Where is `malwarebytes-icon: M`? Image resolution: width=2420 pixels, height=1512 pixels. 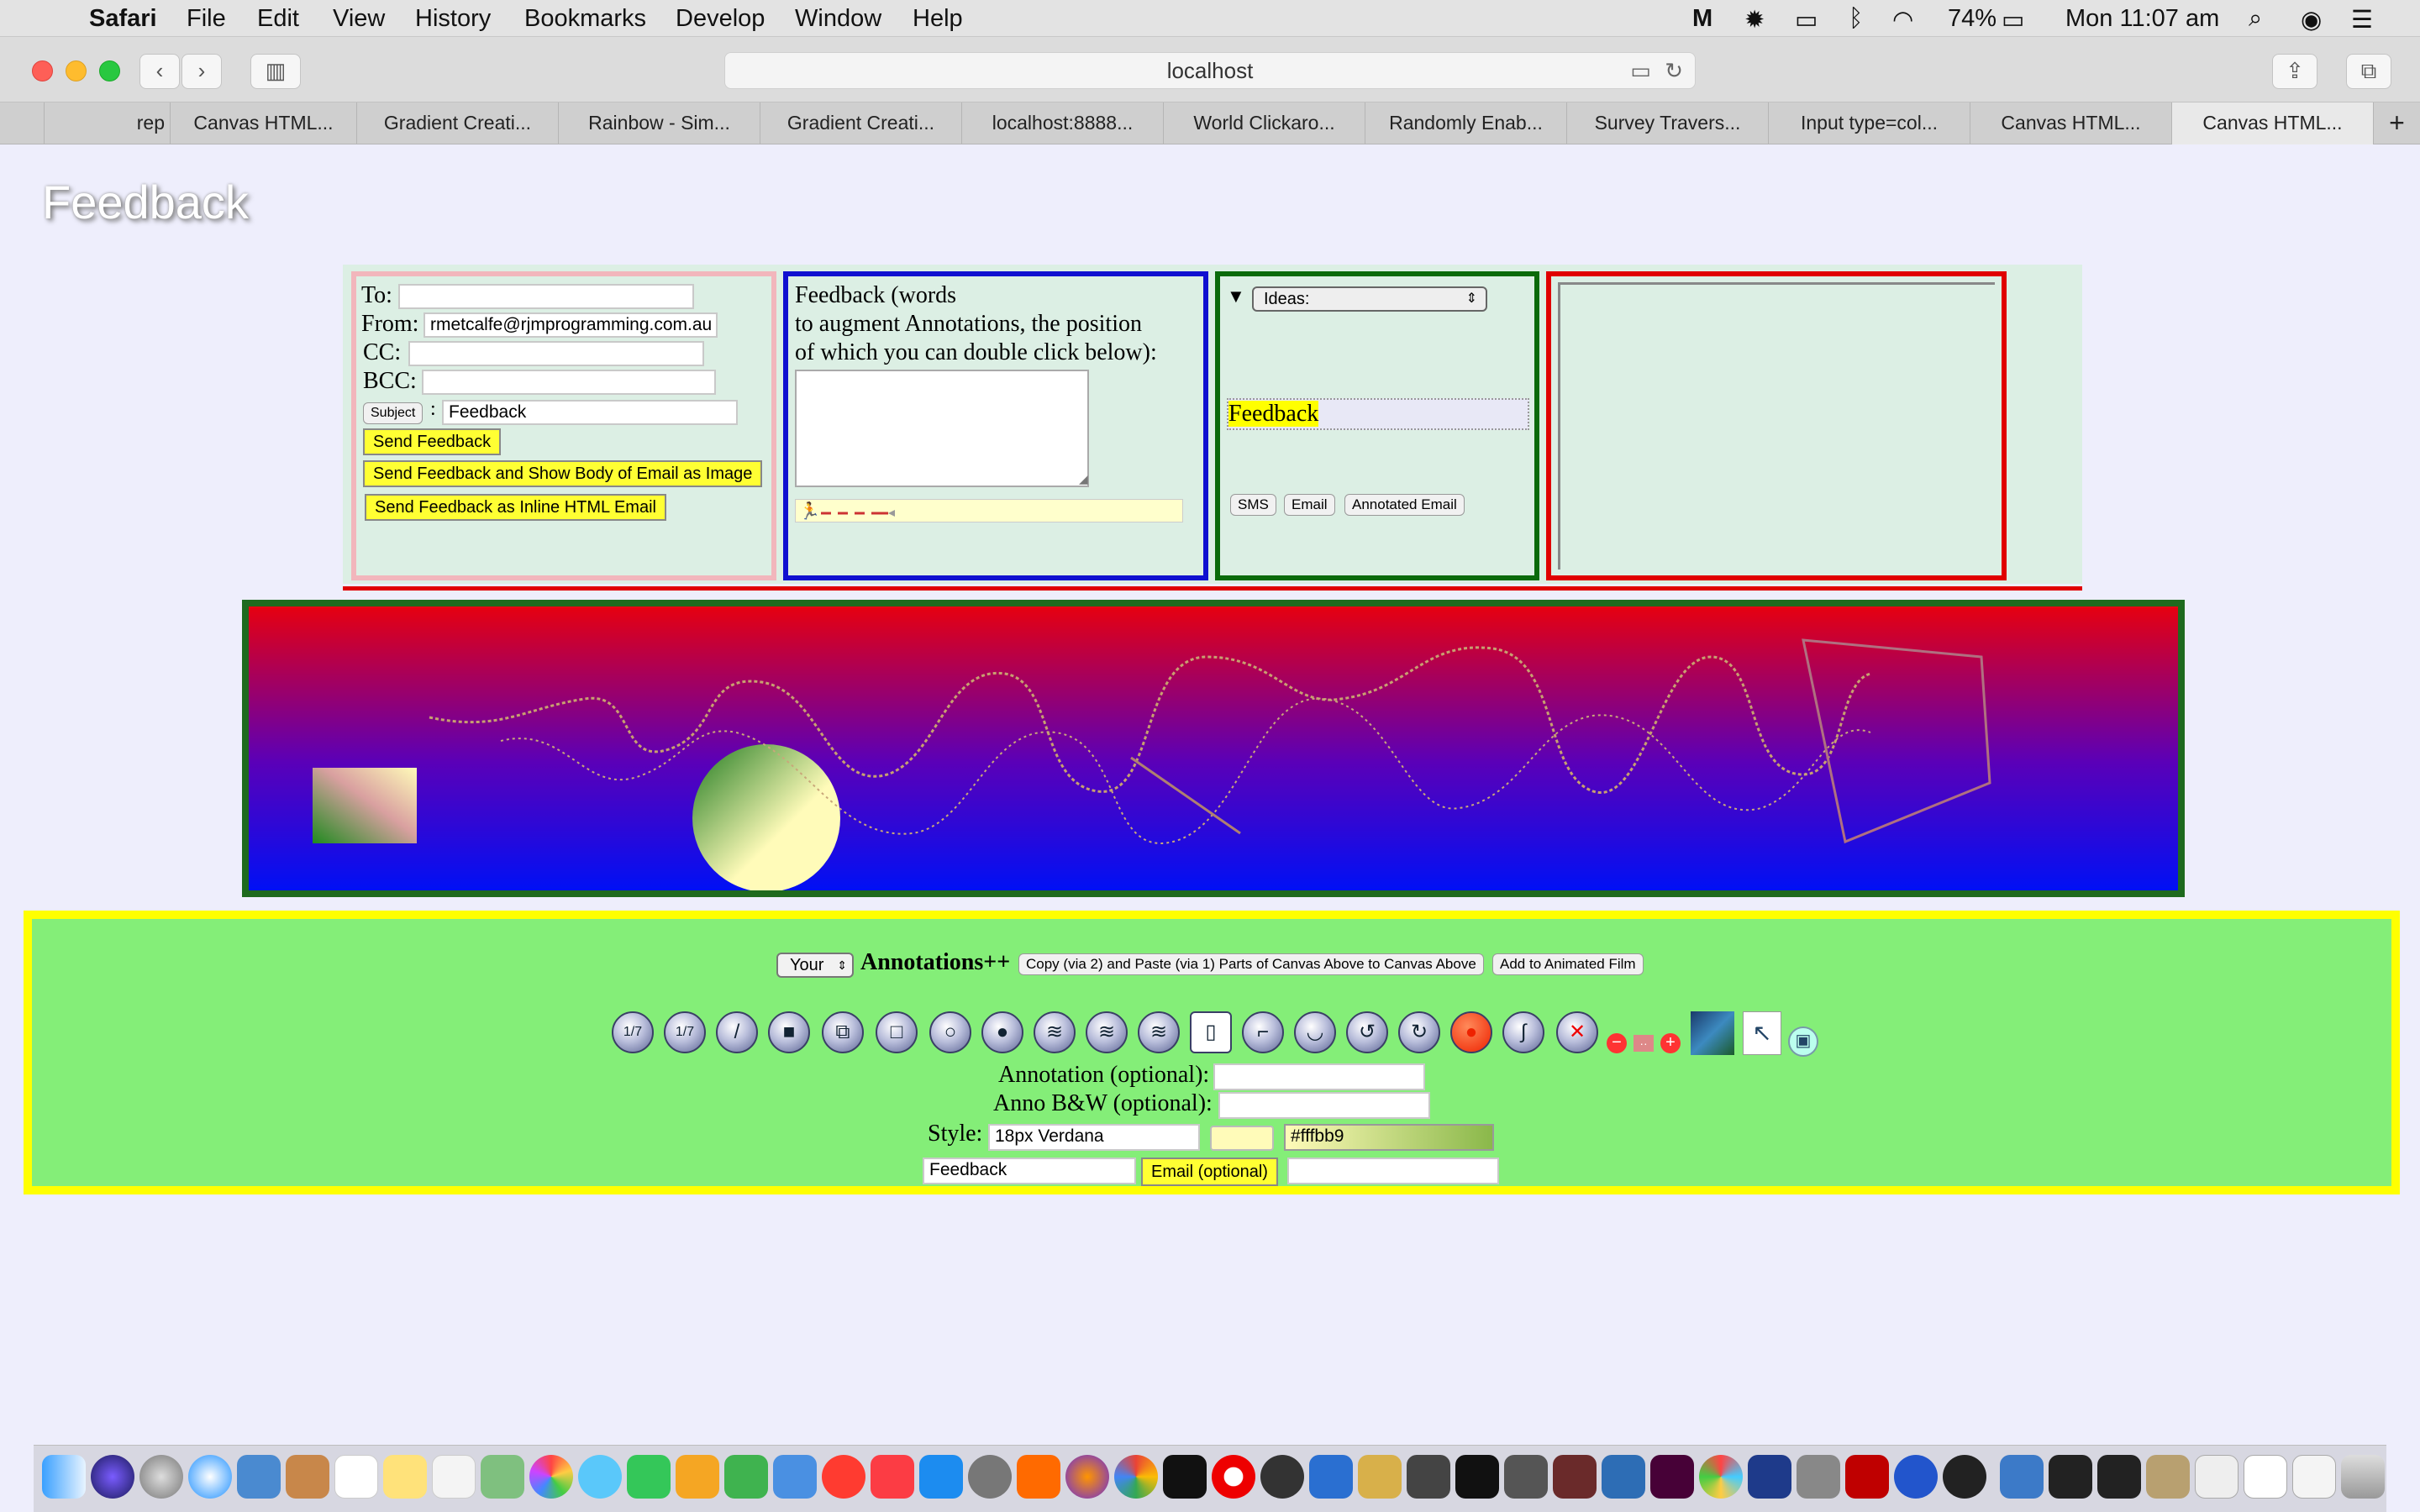
malwarebytes-icon: M is located at coordinates (1702, 19).